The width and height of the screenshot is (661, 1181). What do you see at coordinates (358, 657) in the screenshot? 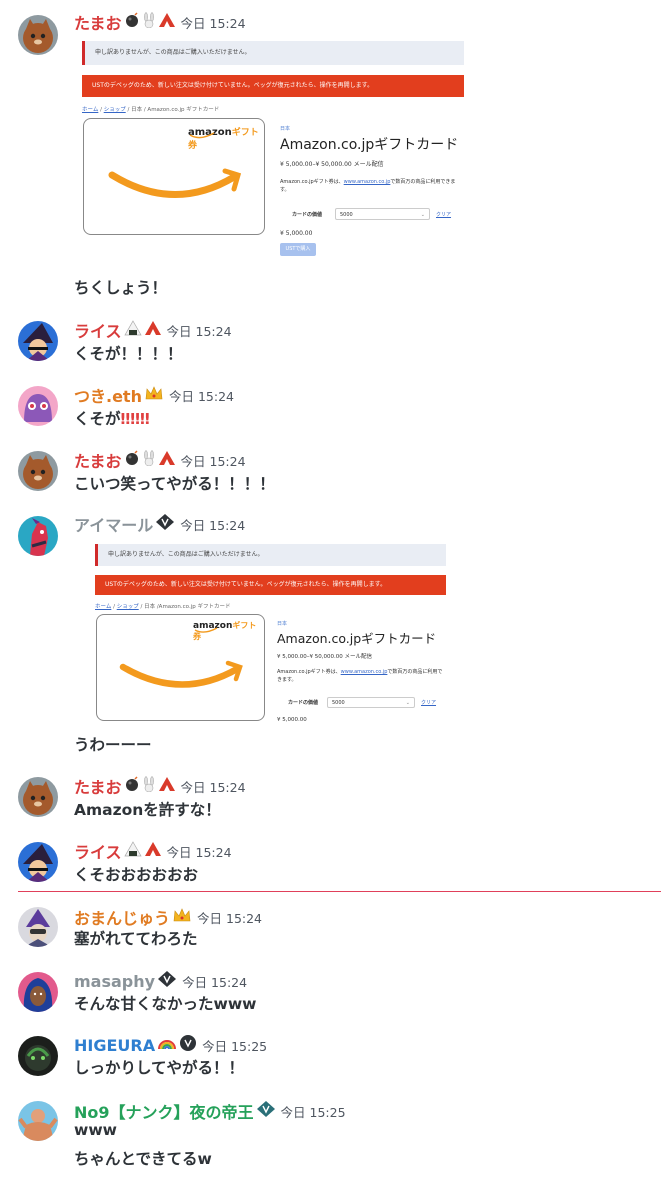
I see `price-note: メール配信` at bounding box center [358, 657].